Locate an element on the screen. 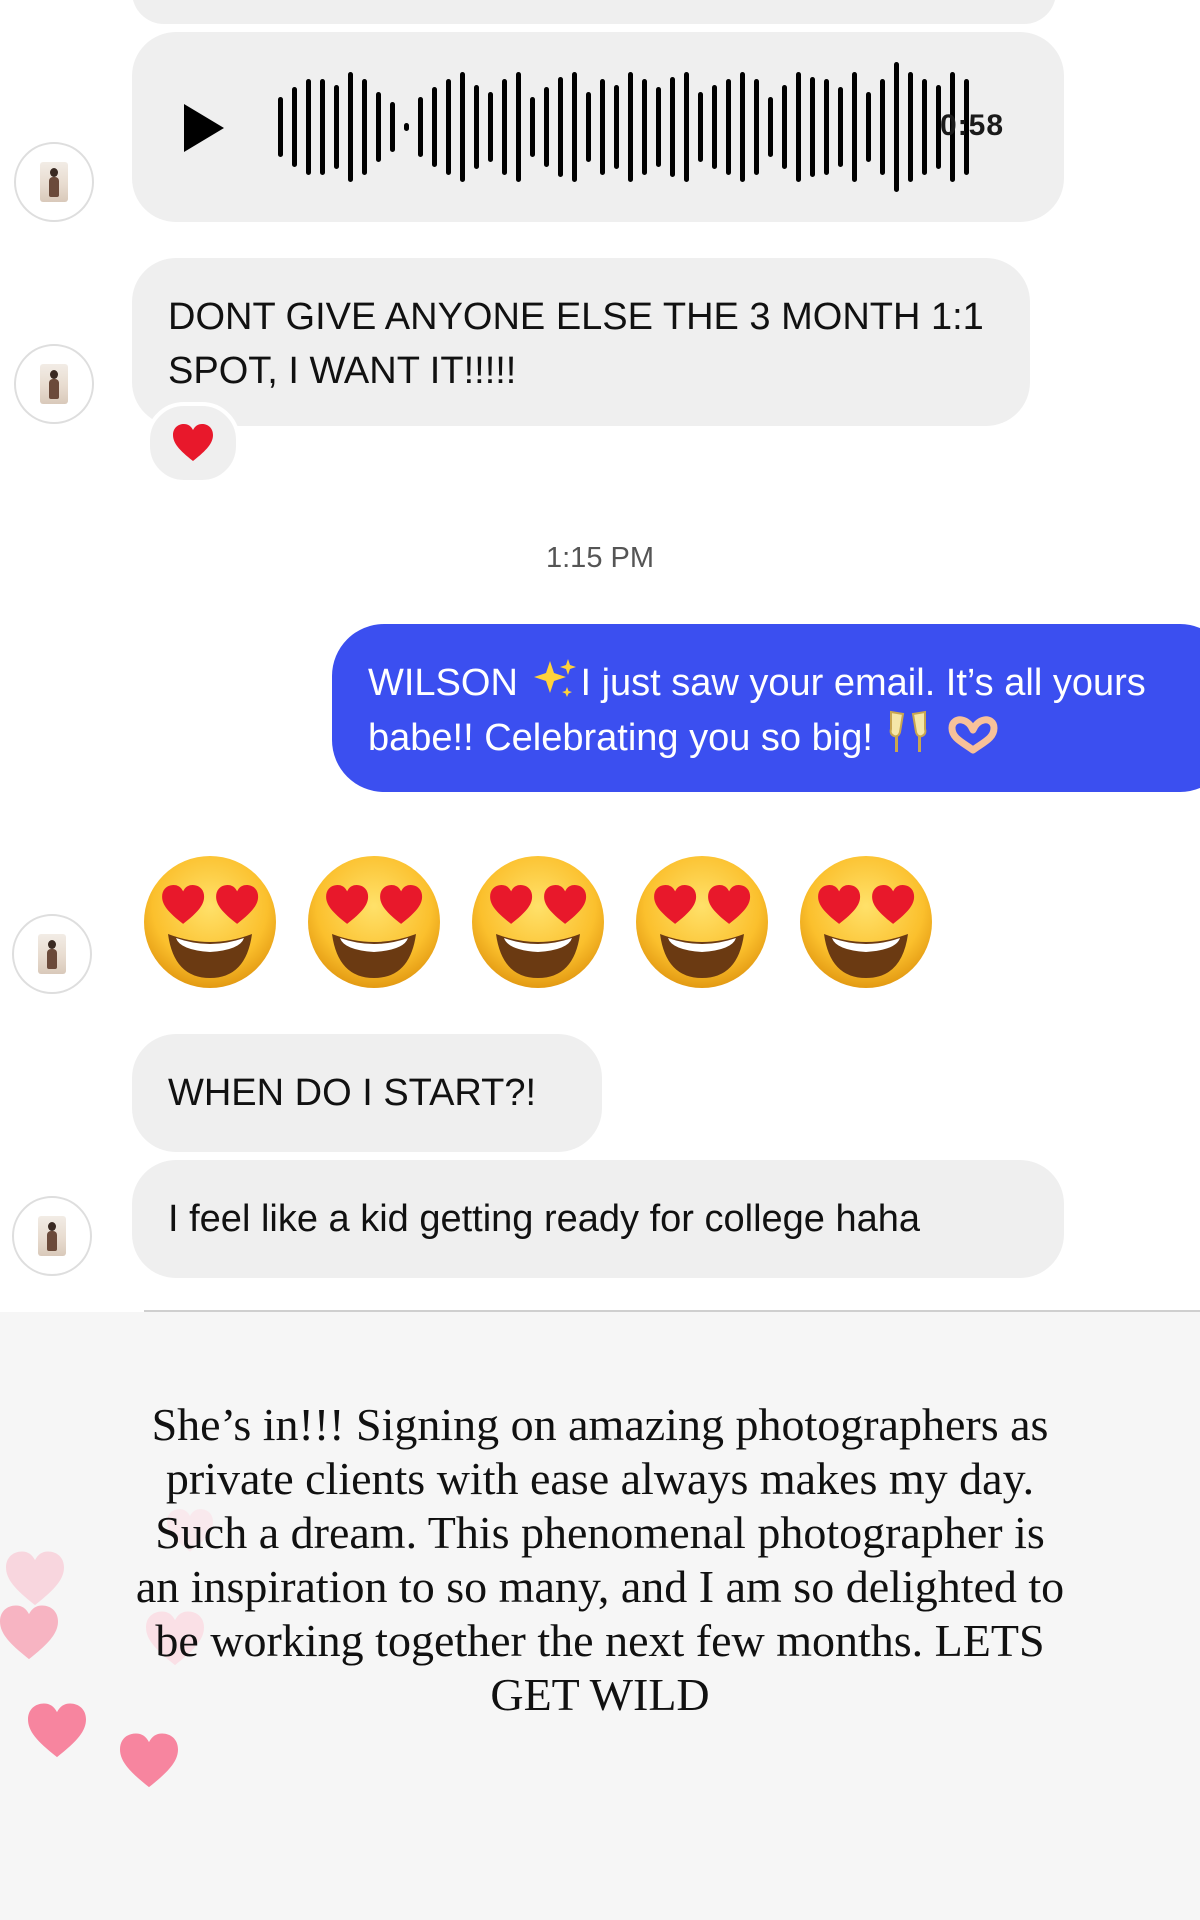 This screenshot has width=1200, height=1920. clinking-glasses-icon is located at coordinates (908, 731).